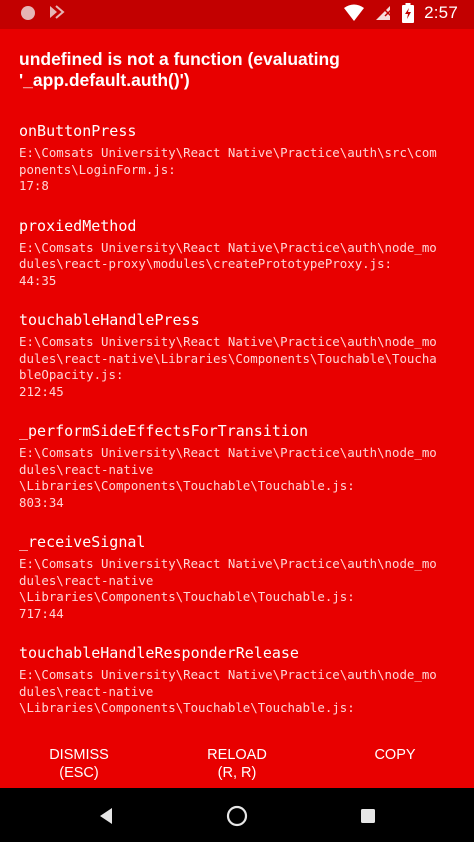 Image resolution: width=474 pixels, height=842 pixels. Describe the element at coordinates (383, 13) in the screenshot. I see `no-sim-icon` at that location.